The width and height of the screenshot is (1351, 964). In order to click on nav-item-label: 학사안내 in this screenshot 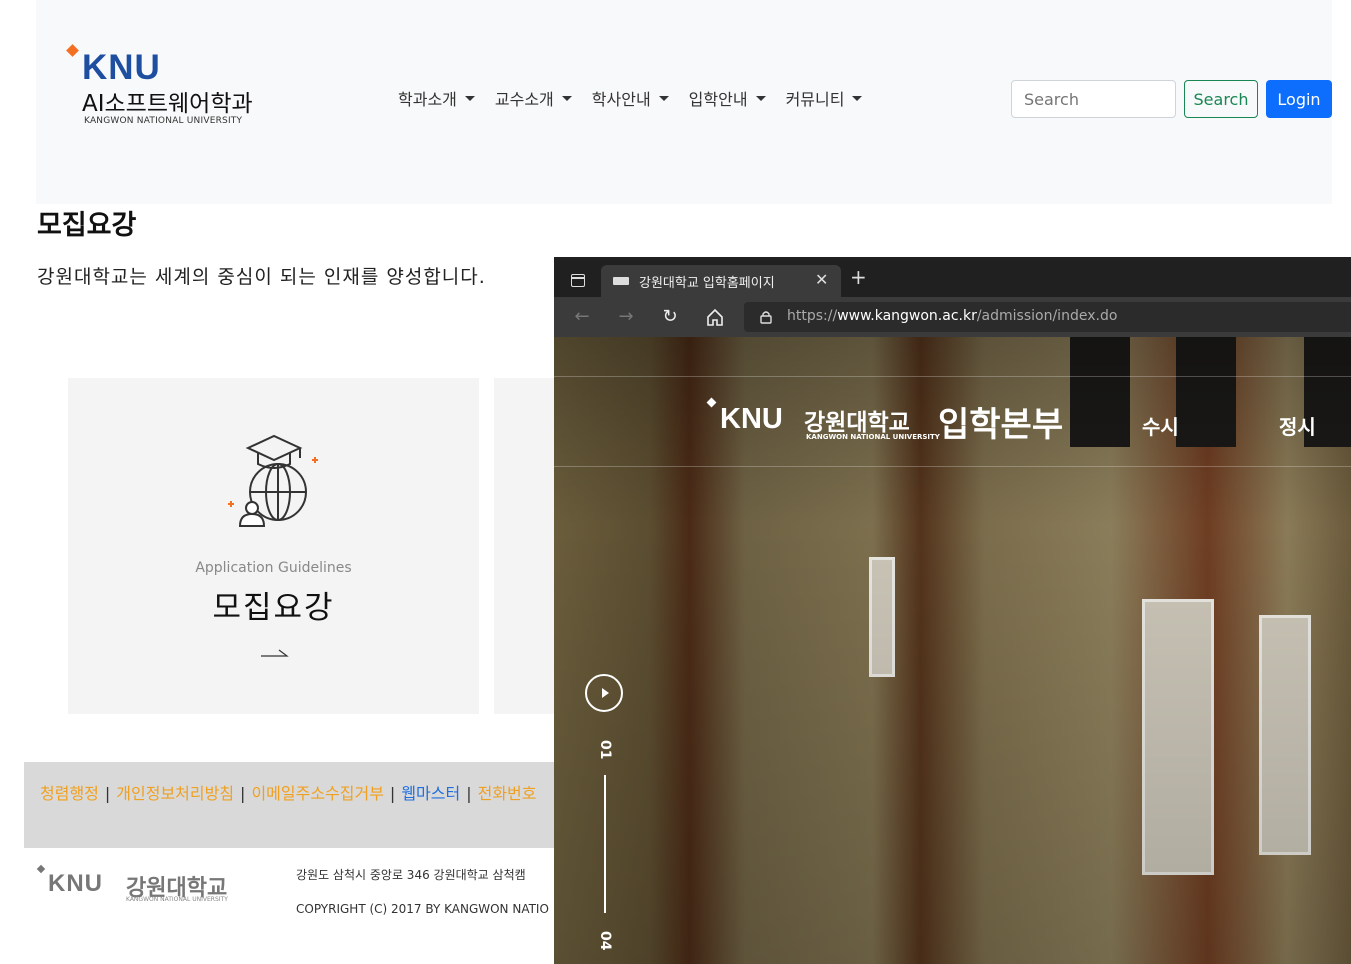, I will do `click(621, 99)`.